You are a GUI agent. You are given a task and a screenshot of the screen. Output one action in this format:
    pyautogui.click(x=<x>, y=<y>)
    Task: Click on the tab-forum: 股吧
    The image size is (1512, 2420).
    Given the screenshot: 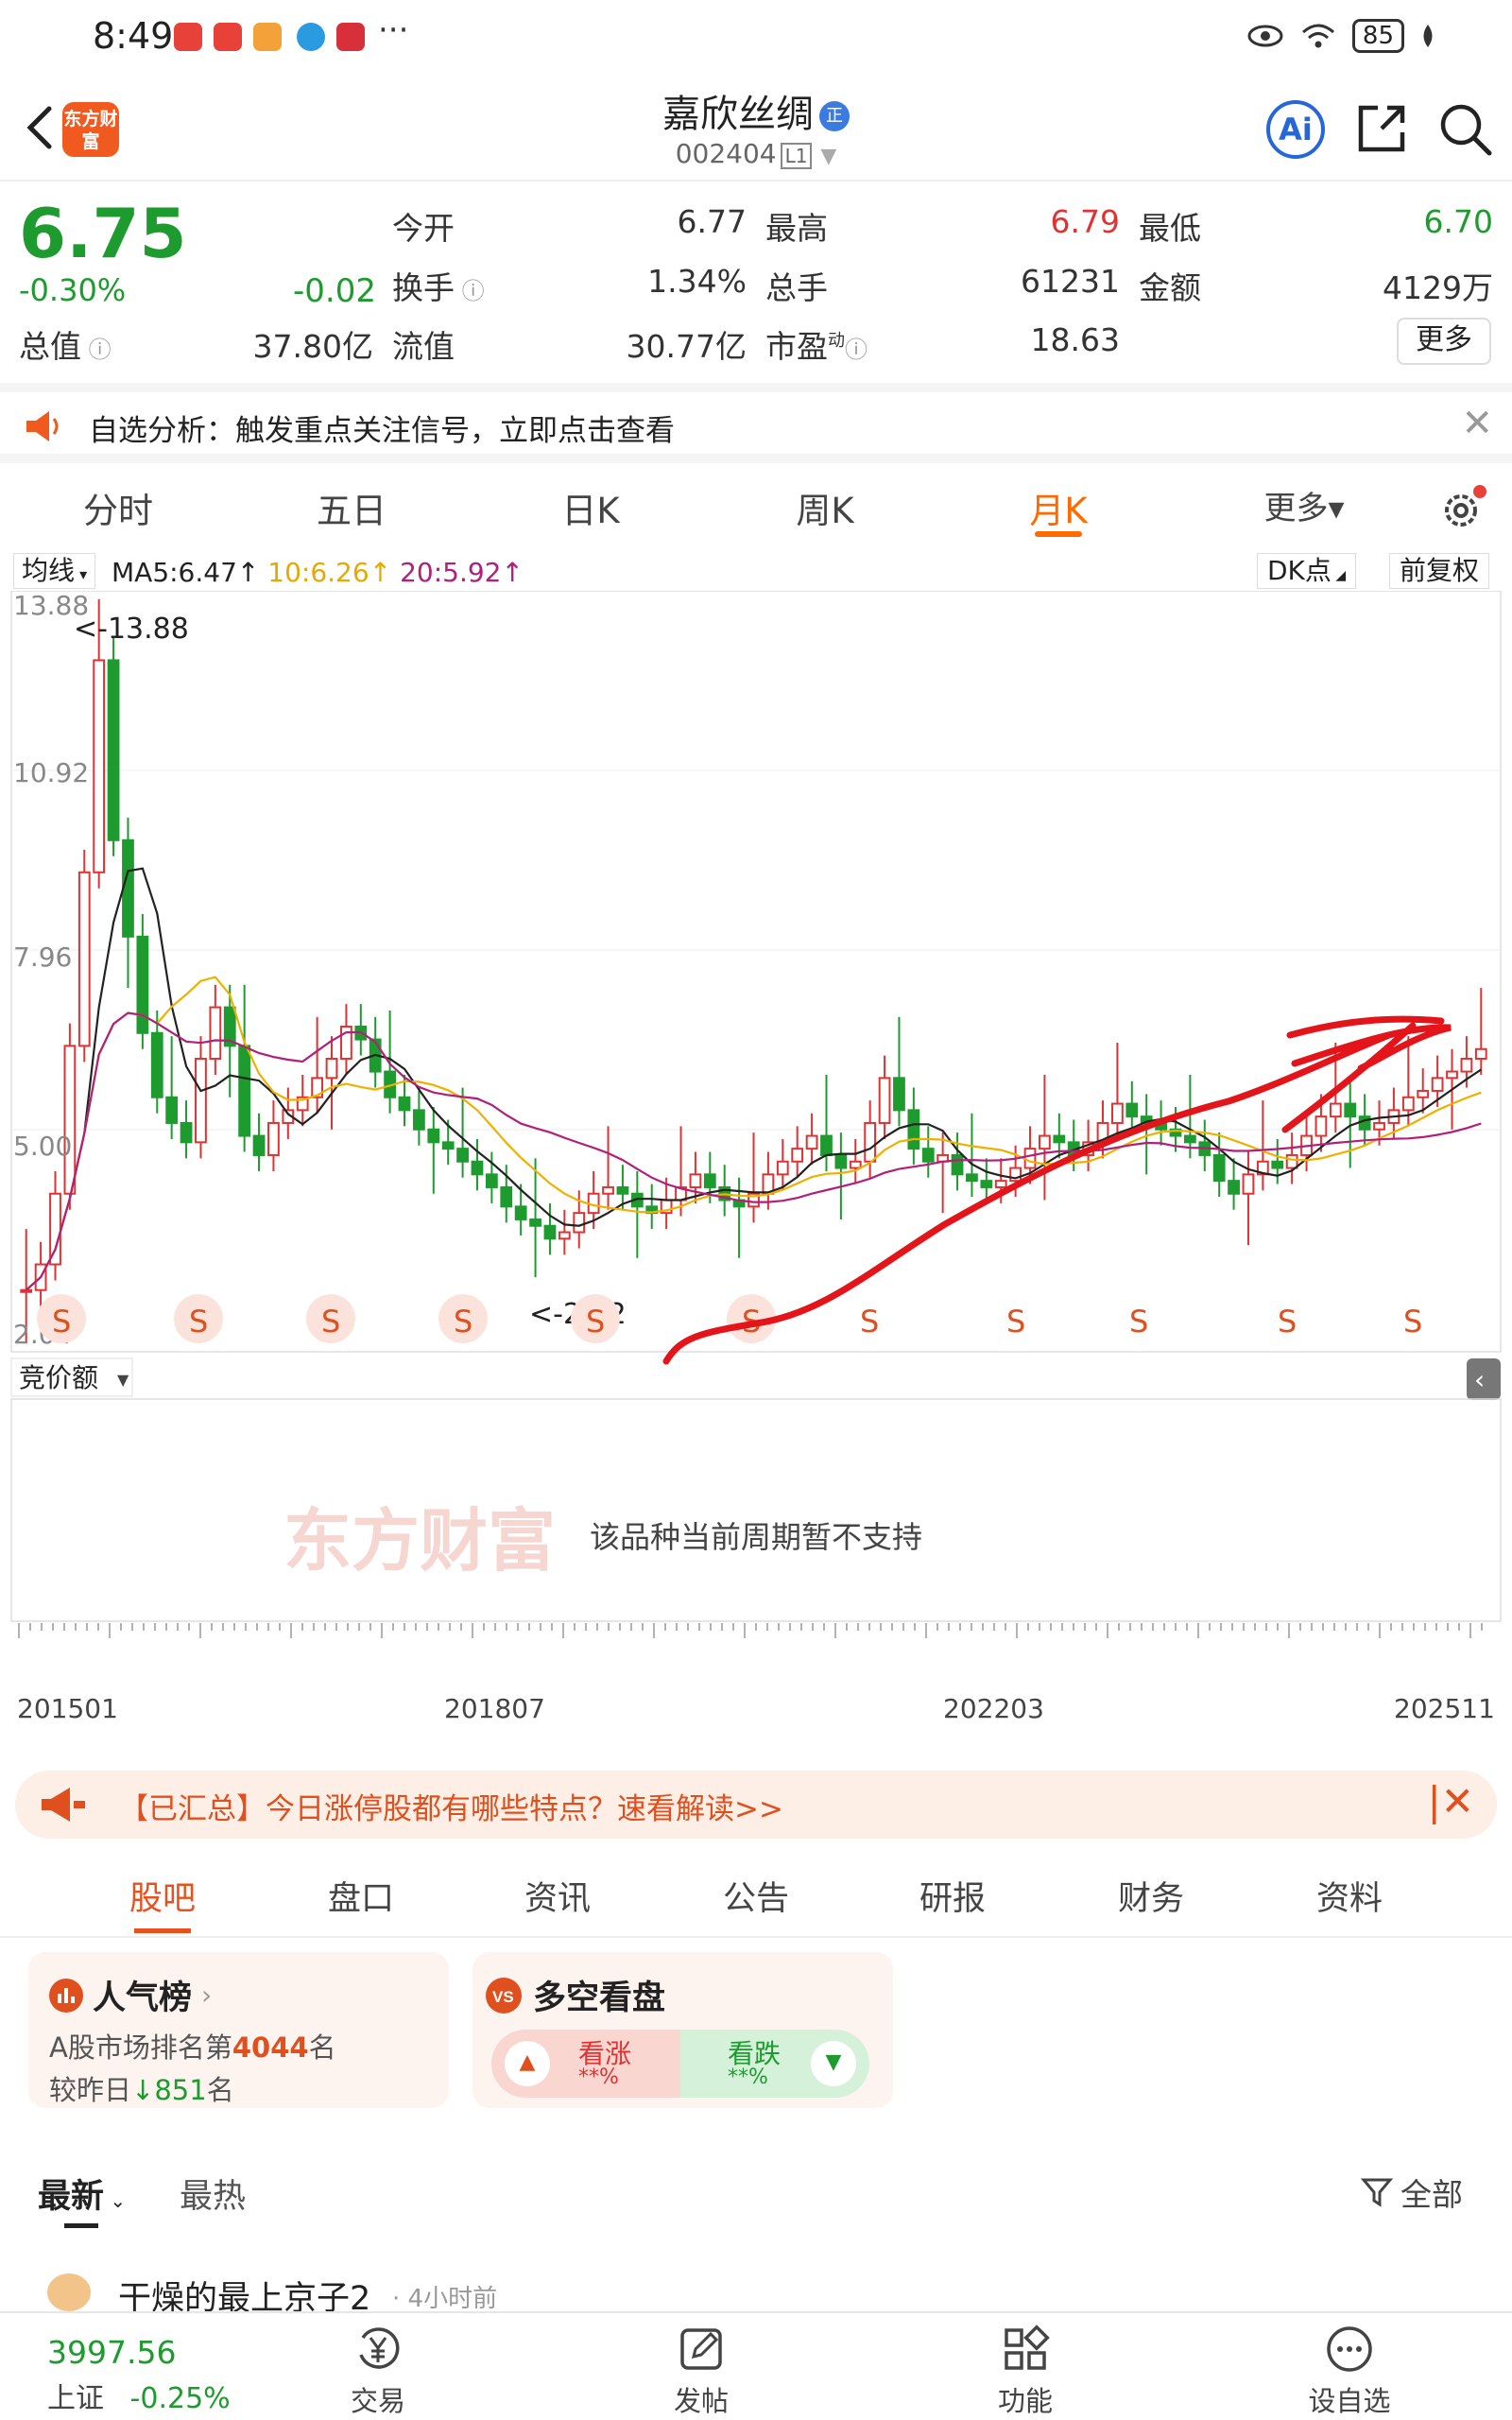 What is the action you would take?
    pyautogui.click(x=162, y=1896)
    